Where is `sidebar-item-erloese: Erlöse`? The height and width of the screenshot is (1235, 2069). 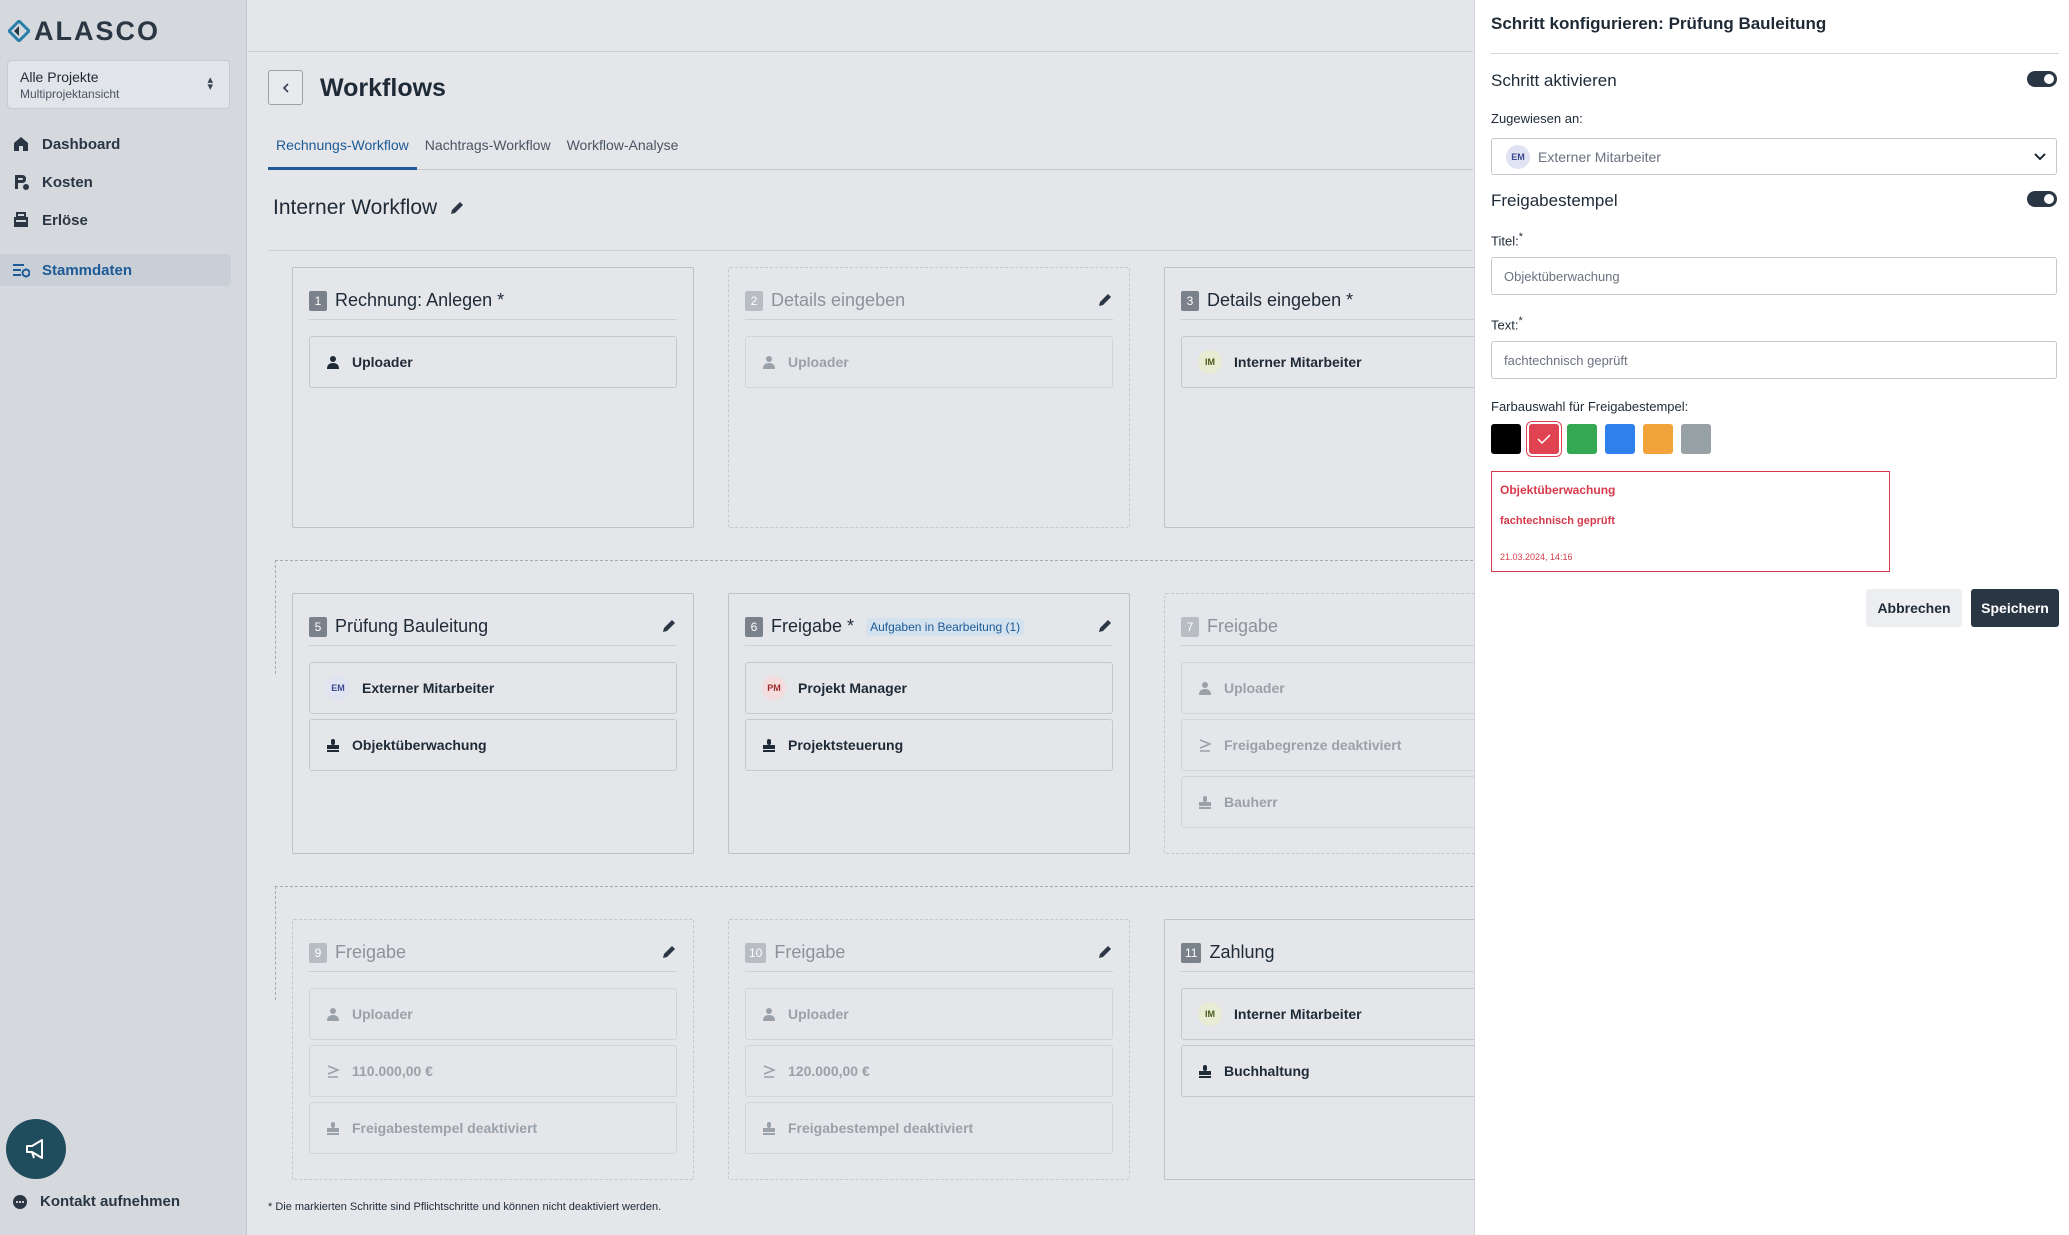 sidebar-item-erloese: Erlöse is located at coordinates (115, 220).